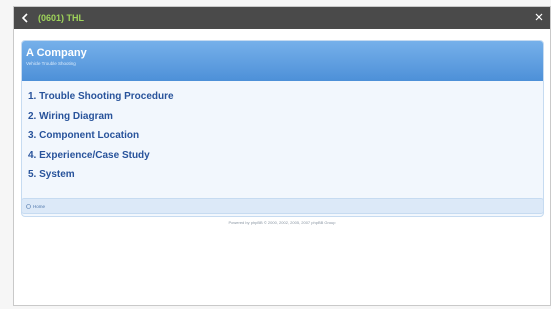  What do you see at coordinates (101, 175) in the screenshot?
I see `menu-item-system: 5. System` at bounding box center [101, 175].